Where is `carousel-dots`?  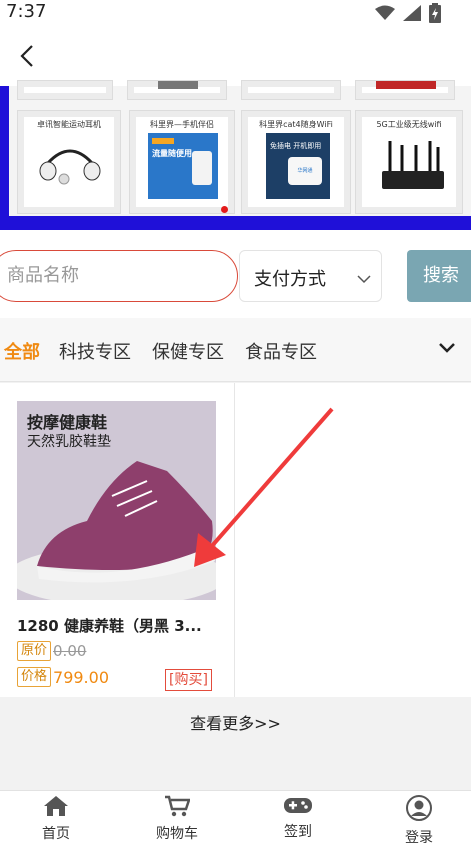
carousel-dots is located at coordinates (224, 209).